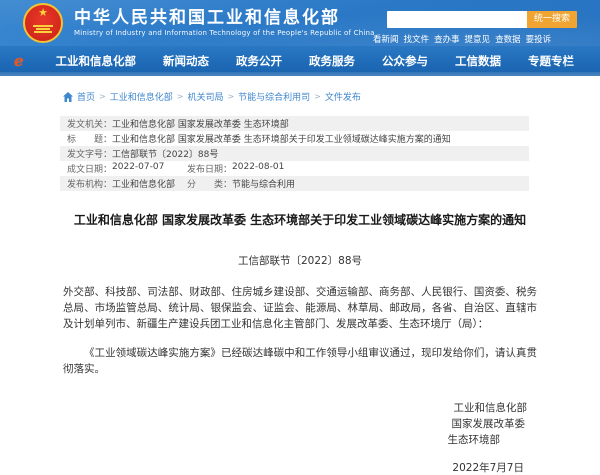  What do you see at coordinates (176, 168) in the screenshot?
I see `meta-row-dates: 成文日期： 2022-07-07 发布日期： 2022-08-01` at bounding box center [176, 168].